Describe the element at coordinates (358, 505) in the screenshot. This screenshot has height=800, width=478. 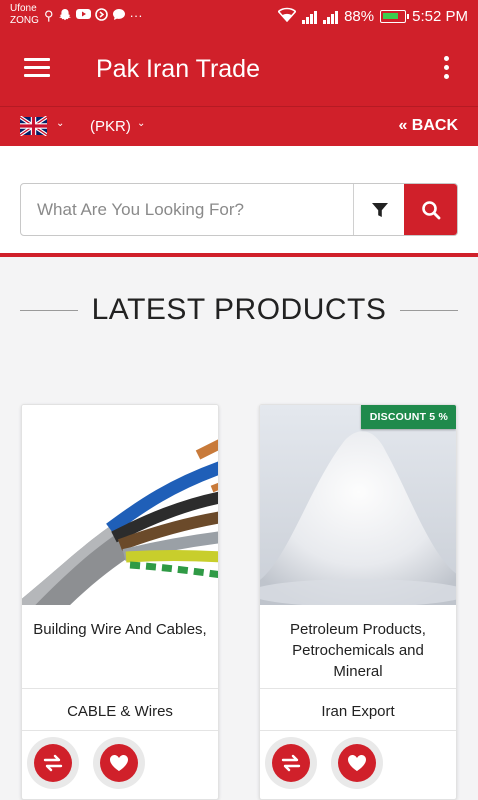
I see `product-image-powder` at that location.